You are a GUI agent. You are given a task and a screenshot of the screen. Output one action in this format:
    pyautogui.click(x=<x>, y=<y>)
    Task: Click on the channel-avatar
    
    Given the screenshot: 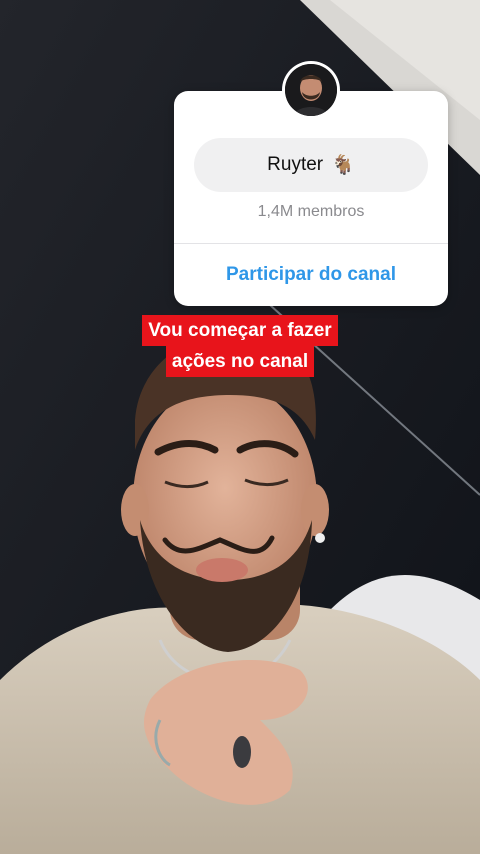 What is the action you would take?
    pyautogui.click(x=311, y=90)
    